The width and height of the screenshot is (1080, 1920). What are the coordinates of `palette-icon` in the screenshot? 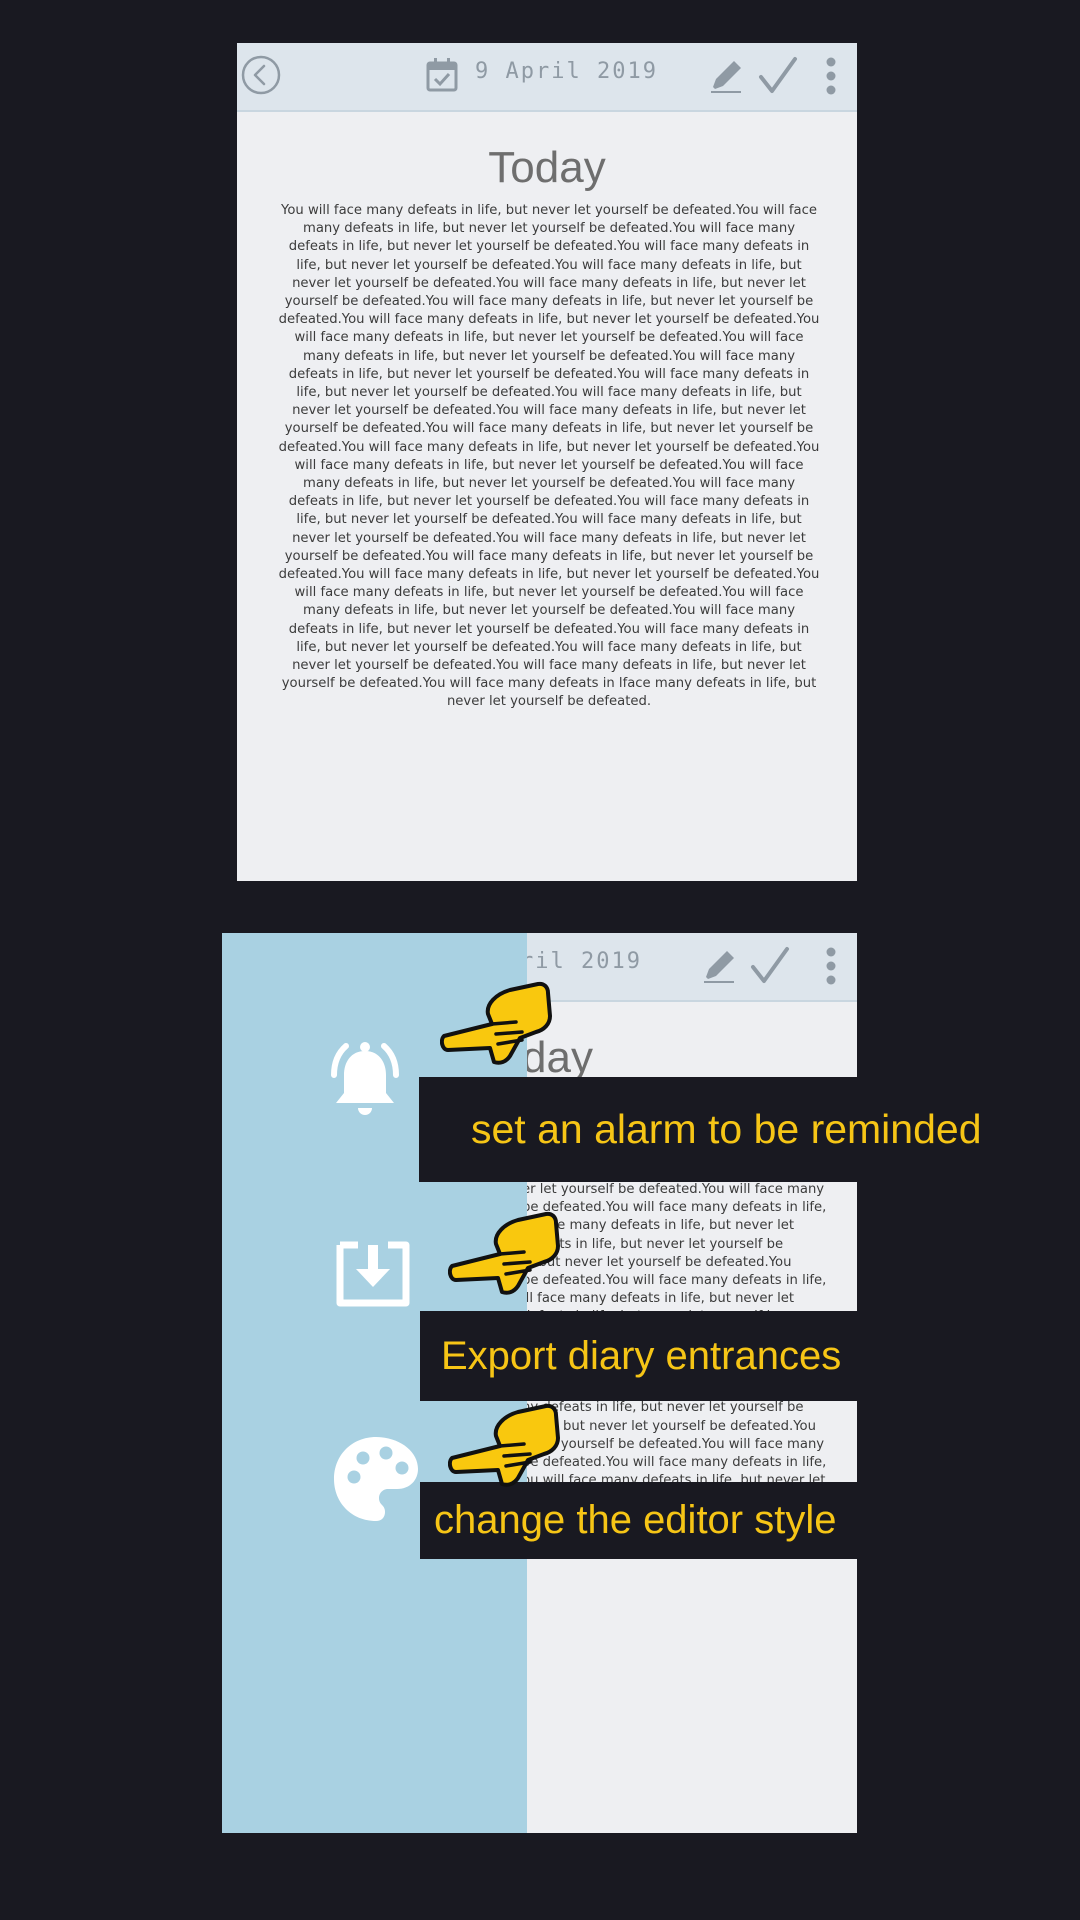 It's located at (376, 1479).